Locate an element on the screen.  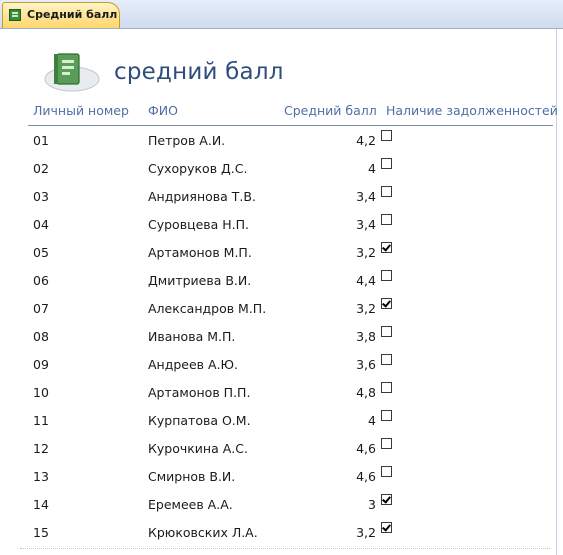
cell-fio: Андриянова Т.В. is located at coordinates (202, 196).